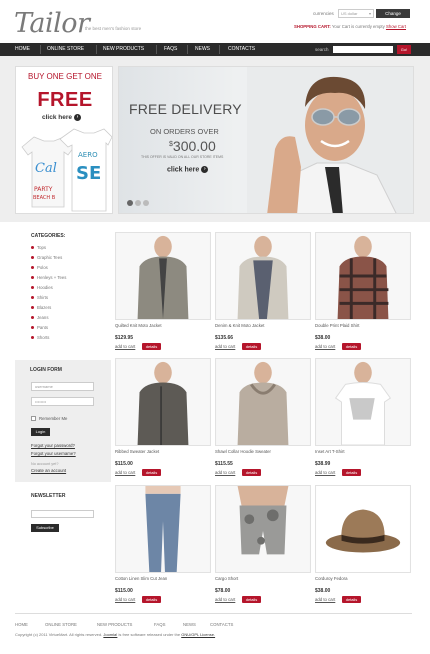 The width and height of the screenshot is (430, 654). What do you see at coordinates (393, 13) in the screenshot?
I see `change-currency-button: Change` at bounding box center [393, 13].